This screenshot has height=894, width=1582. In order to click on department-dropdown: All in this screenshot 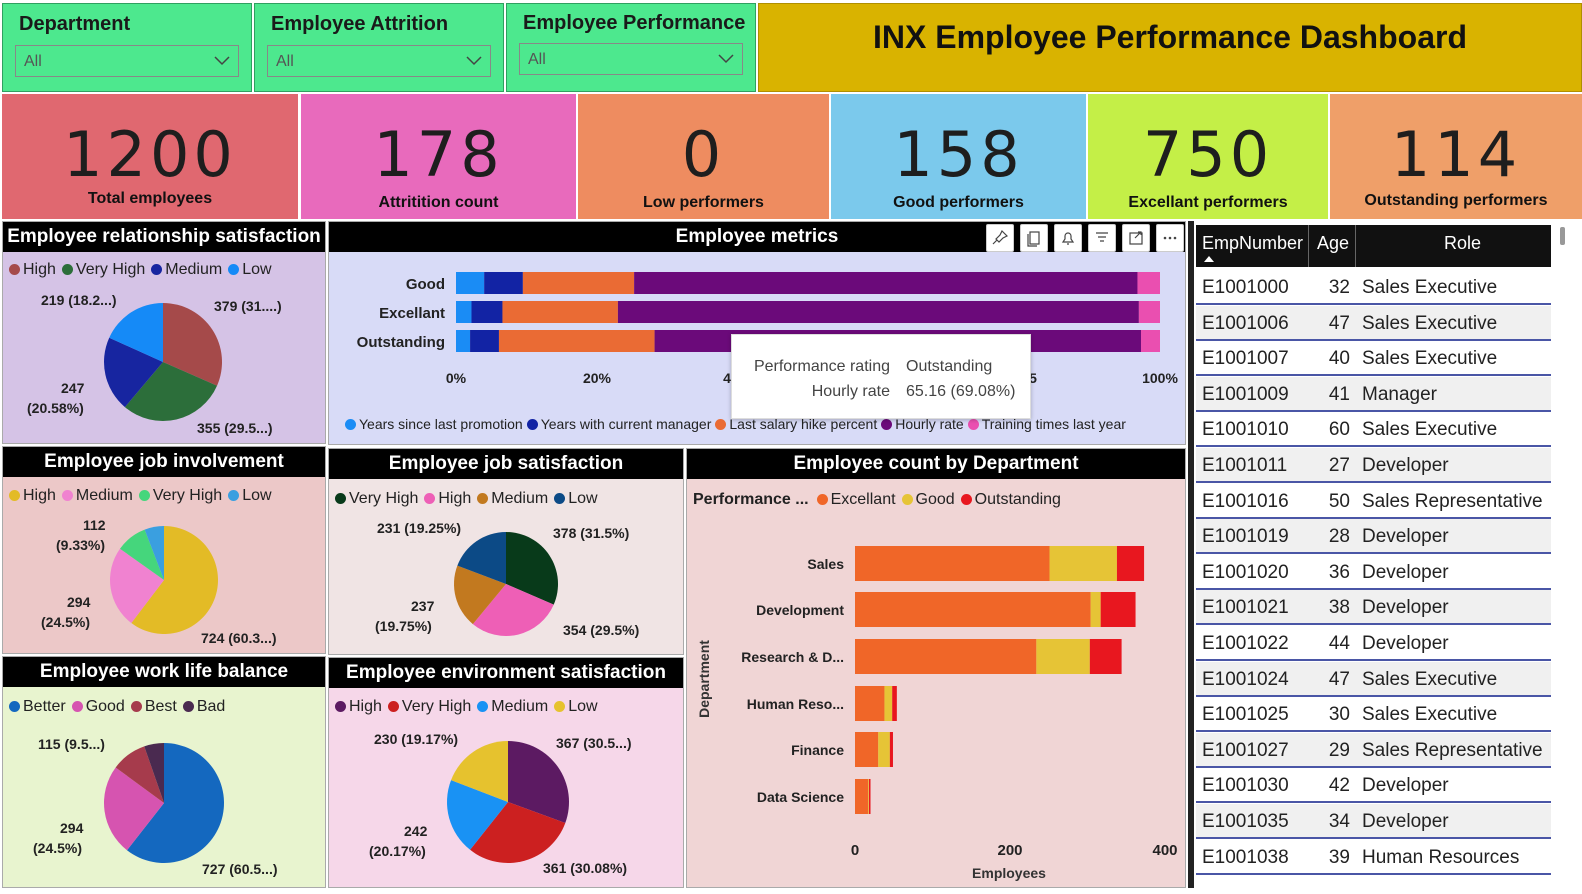, I will do `click(127, 61)`.